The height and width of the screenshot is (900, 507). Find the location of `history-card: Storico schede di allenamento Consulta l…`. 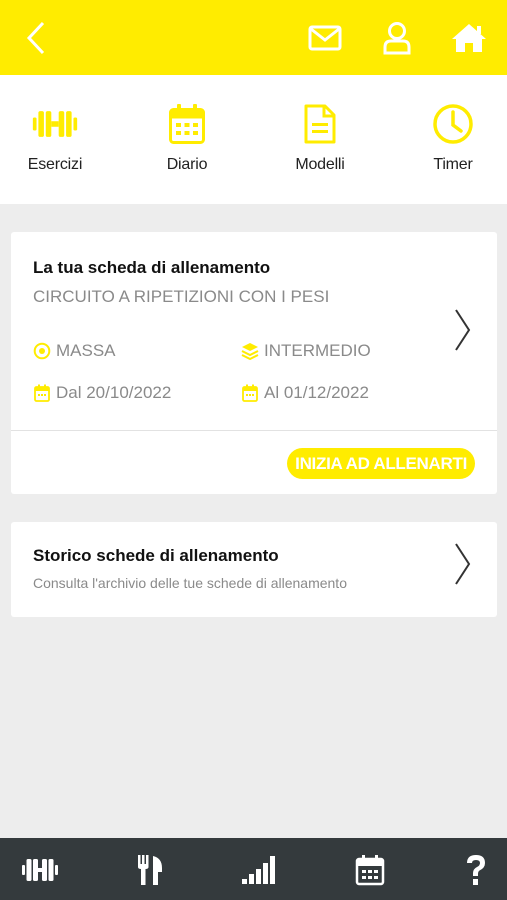

history-card: Storico schede di allenamento Consulta l… is located at coordinates (254, 569).